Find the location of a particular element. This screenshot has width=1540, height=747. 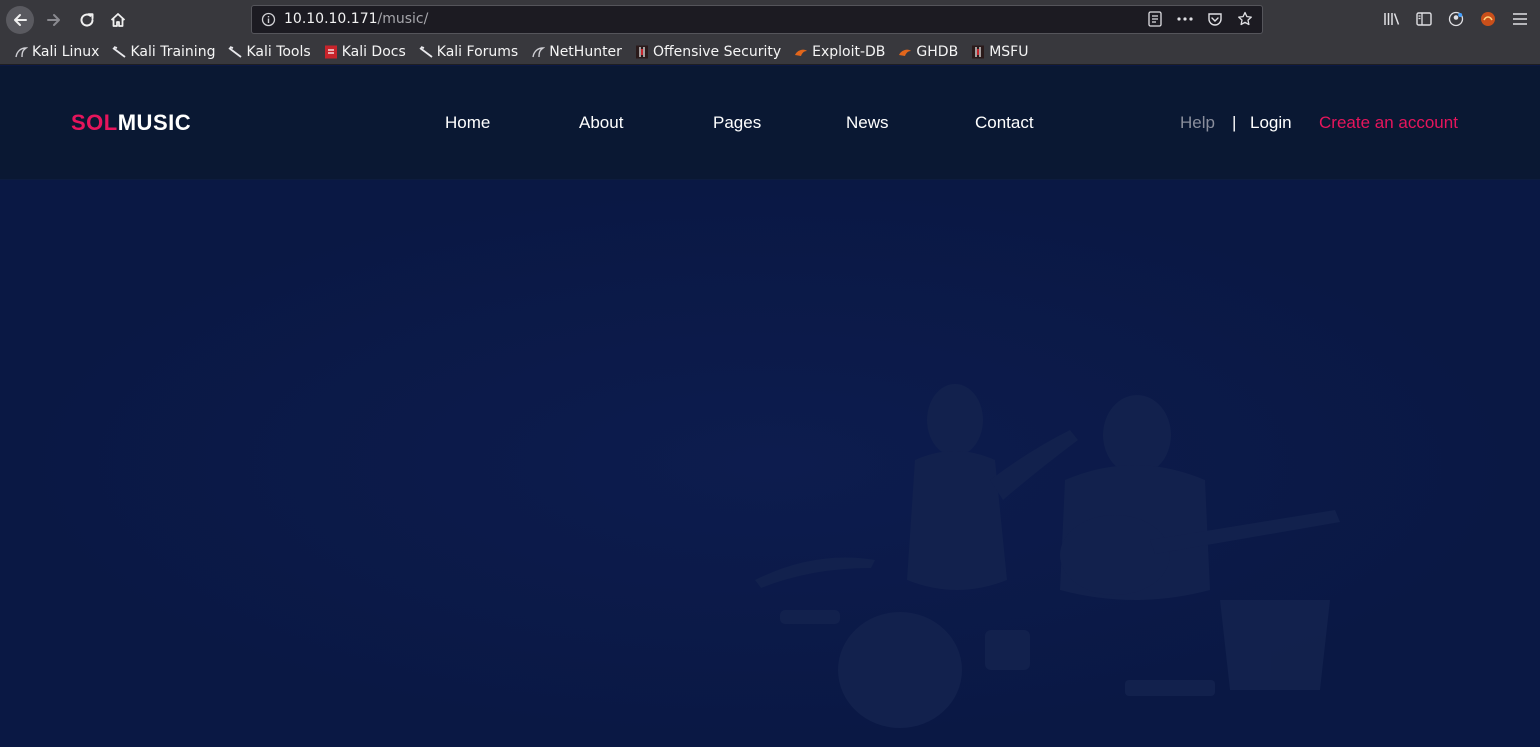

bookmark-label: Kali Docs is located at coordinates (373, 52).